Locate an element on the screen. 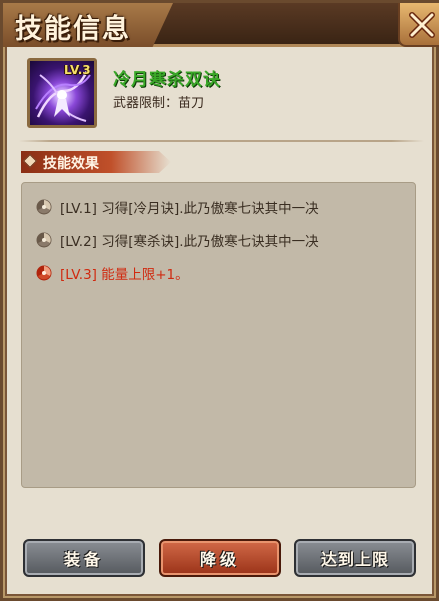  weapon-limit: 武器限制：苗刀 is located at coordinates (159, 103).